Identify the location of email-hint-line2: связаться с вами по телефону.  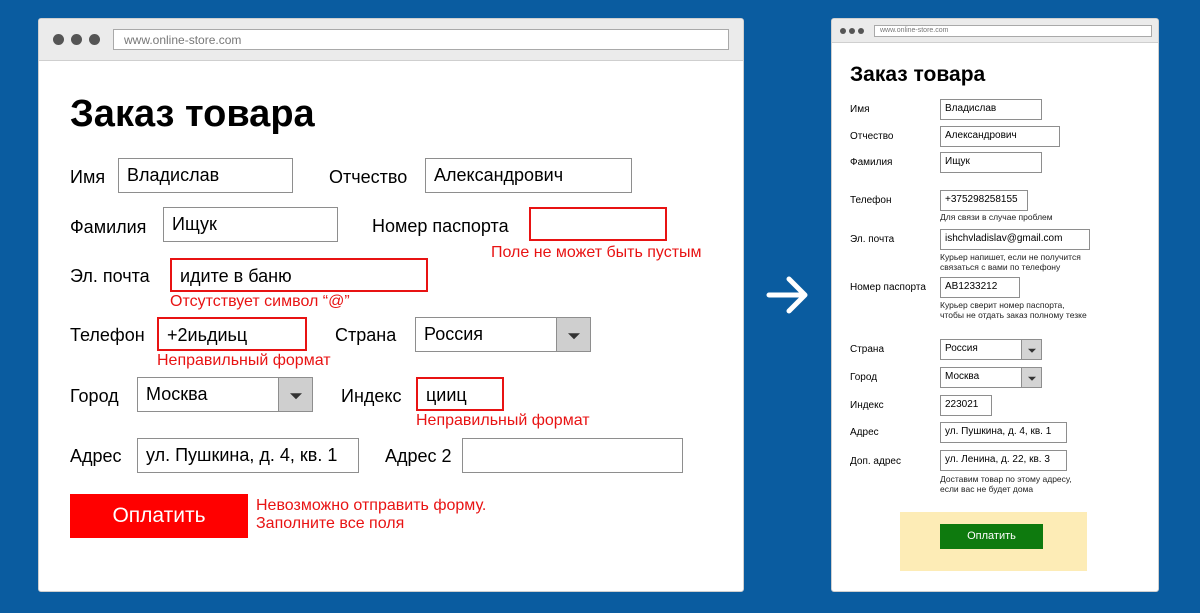
(1000, 267).